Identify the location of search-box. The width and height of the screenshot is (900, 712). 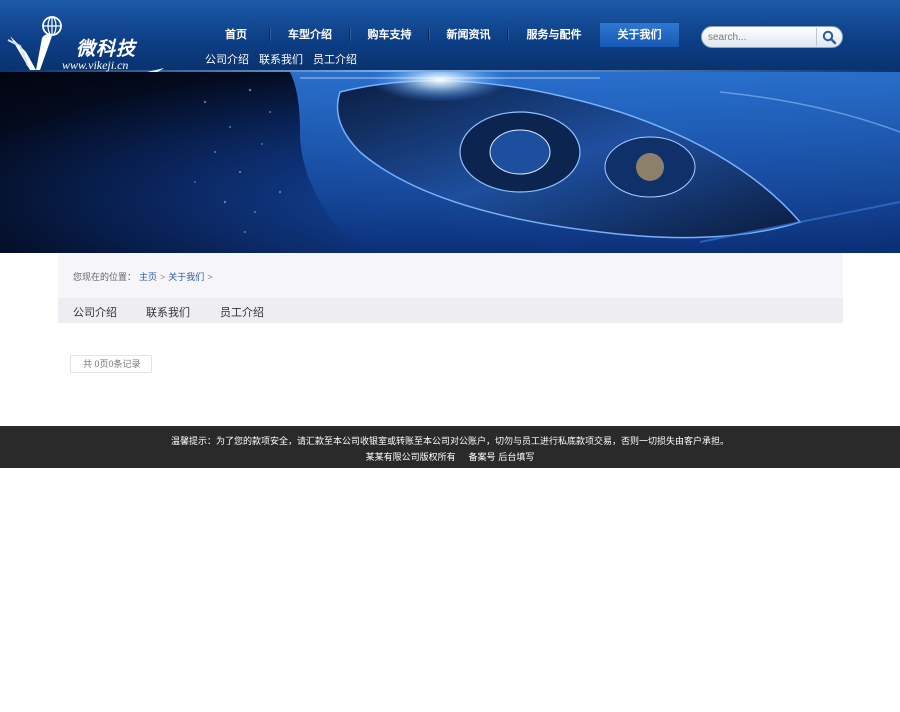
(772, 37).